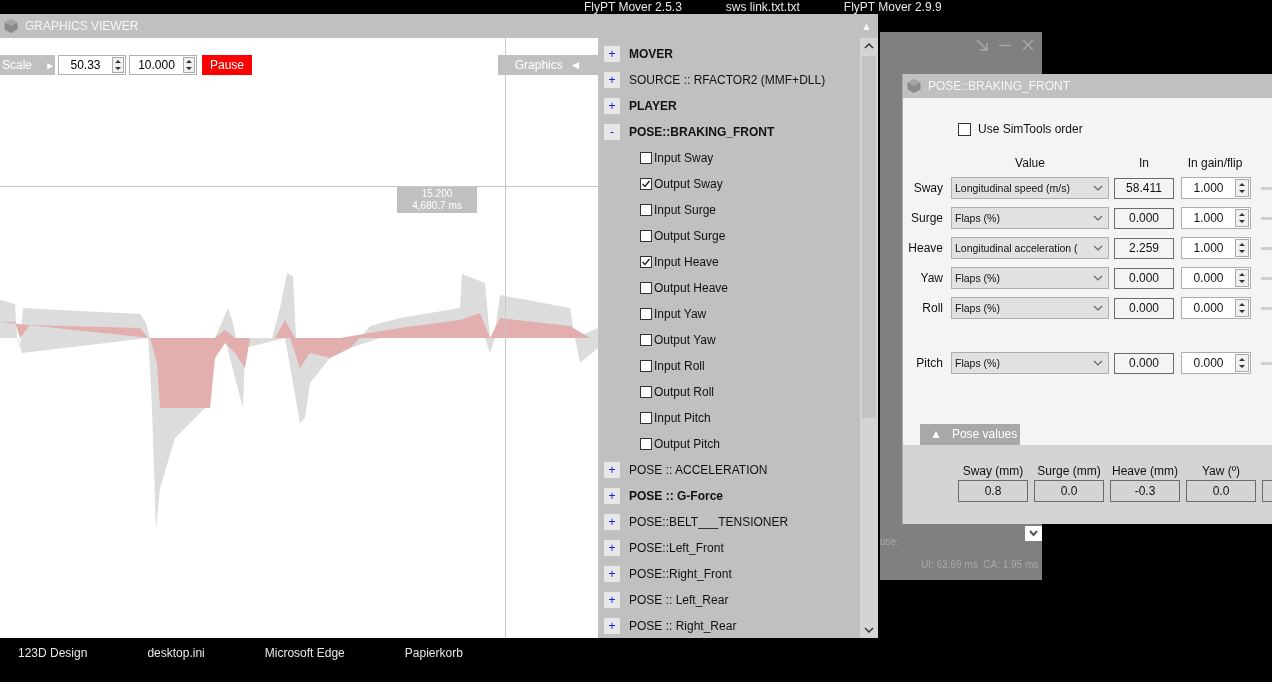 This screenshot has width=1272, height=682. What do you see at coordinates (932, 308) in the screenshot?
I see `axis-label: Roll` at bounding box center [932, 308].